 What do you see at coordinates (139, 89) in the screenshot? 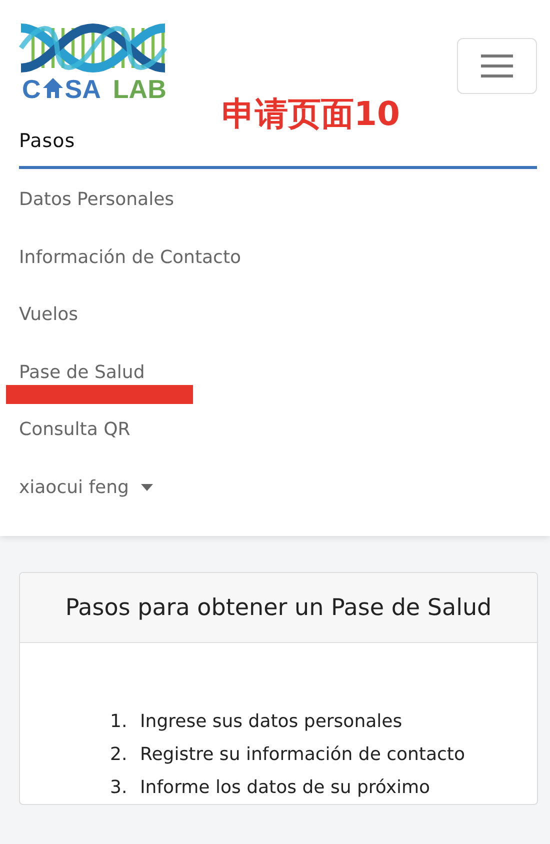
I see `brand-text: LAB` at bounding box center [139, 89].